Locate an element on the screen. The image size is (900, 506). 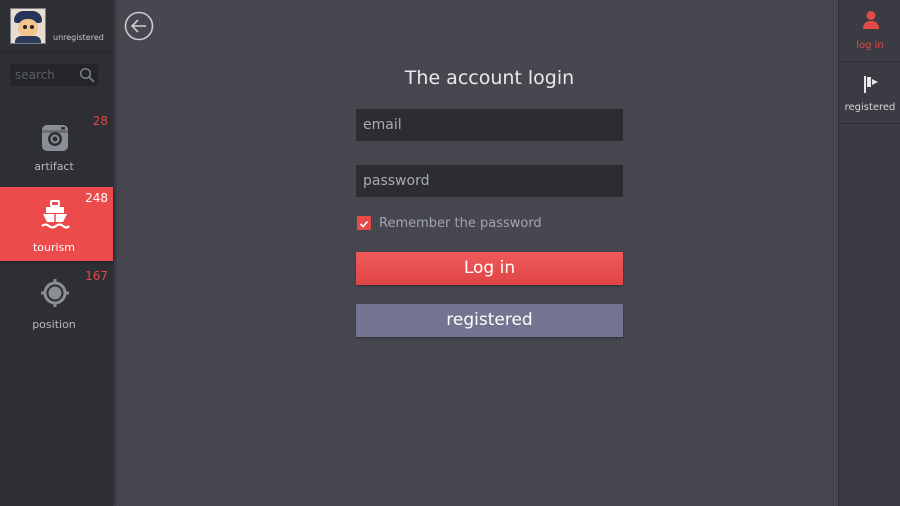
remember-password-label: Remember the password is located at coordinates (460, 223).